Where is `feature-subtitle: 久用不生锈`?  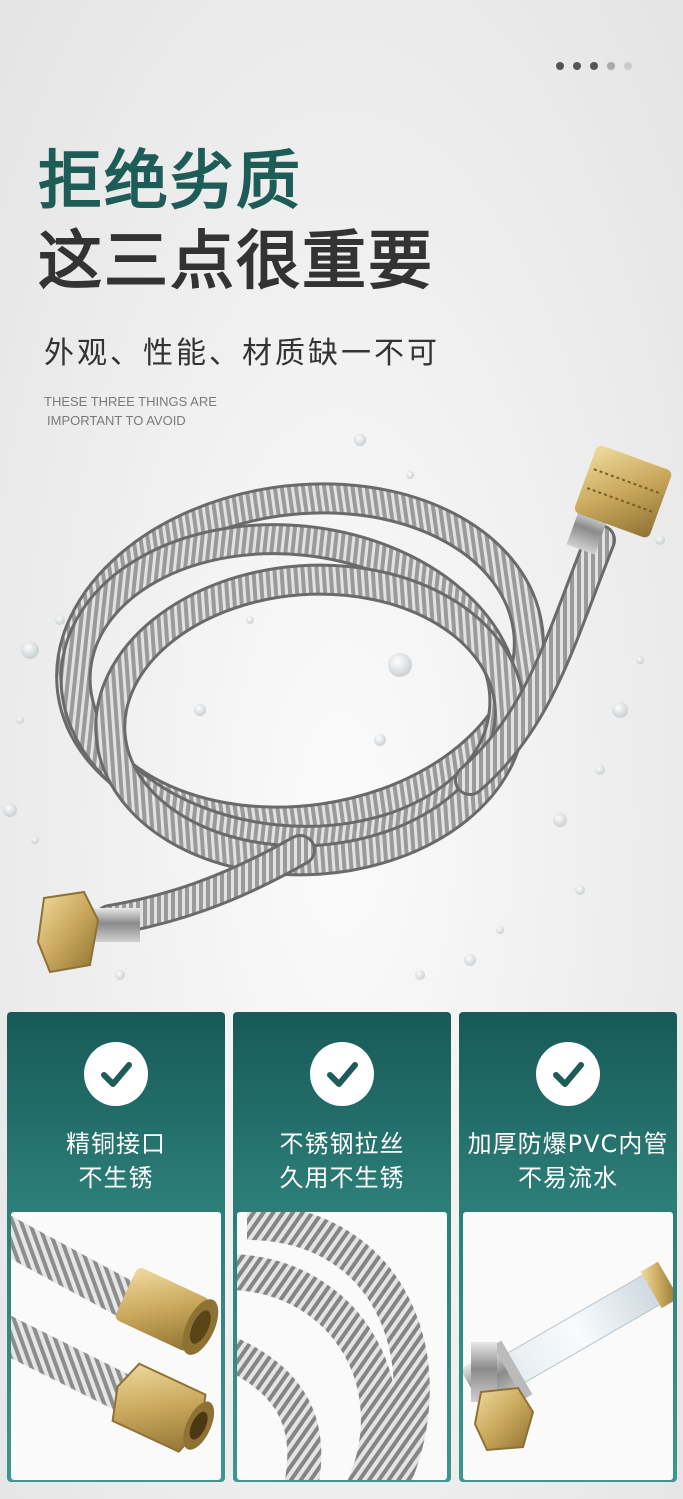 feature-subtitle: 久用不生锈 is located at coordinates (342, 1178).